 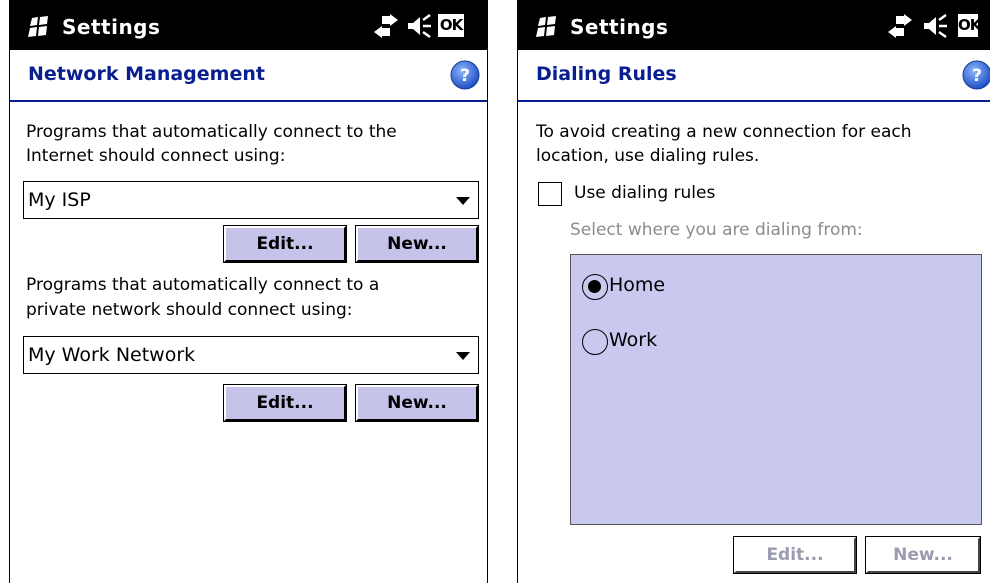 What do you see at coordinates (716, 230) in the screenshot?
I see `select-location-prompt: Select where you are dialing from:` at bounding box center [716, 230].